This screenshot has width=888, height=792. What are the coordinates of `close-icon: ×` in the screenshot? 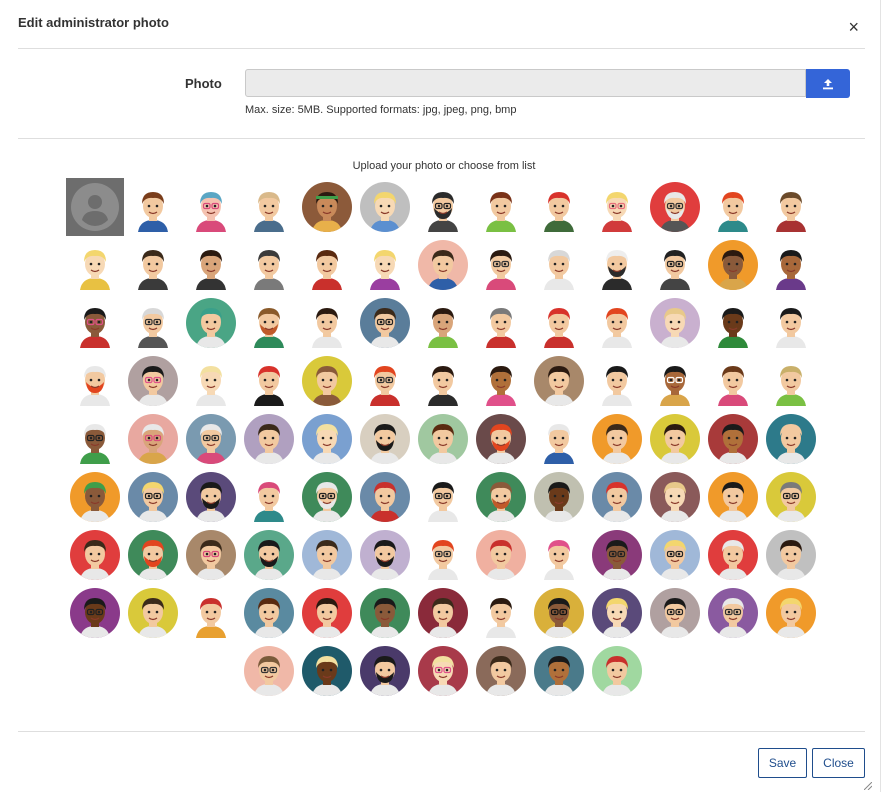 It's located at (853, 27).